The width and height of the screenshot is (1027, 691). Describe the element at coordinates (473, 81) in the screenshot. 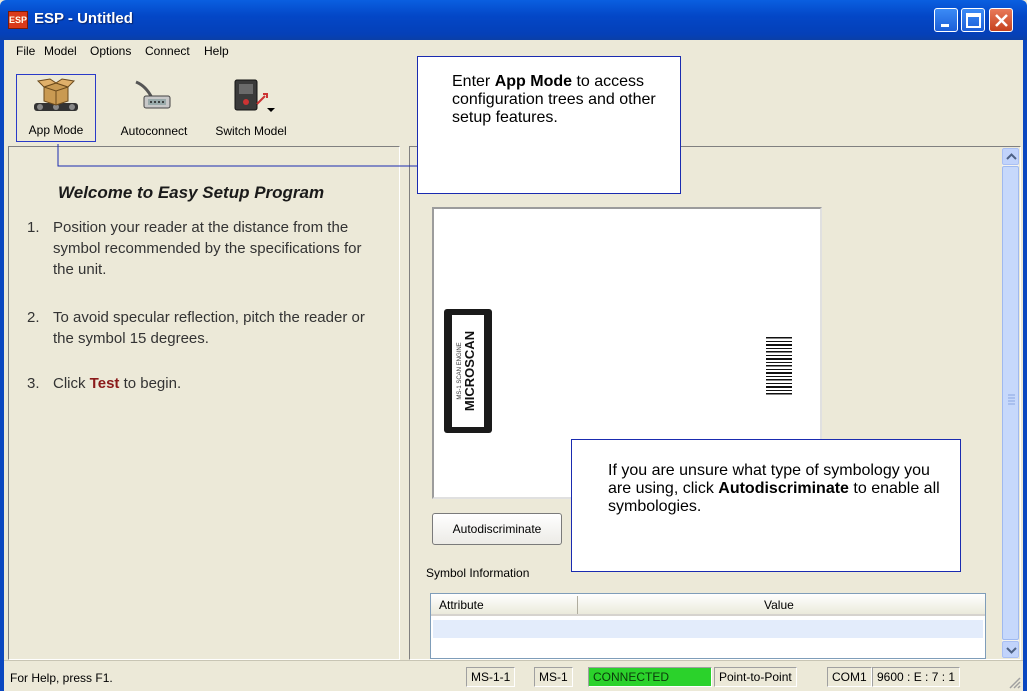

I see `app-mode-callout-pre: Enter` at that location.